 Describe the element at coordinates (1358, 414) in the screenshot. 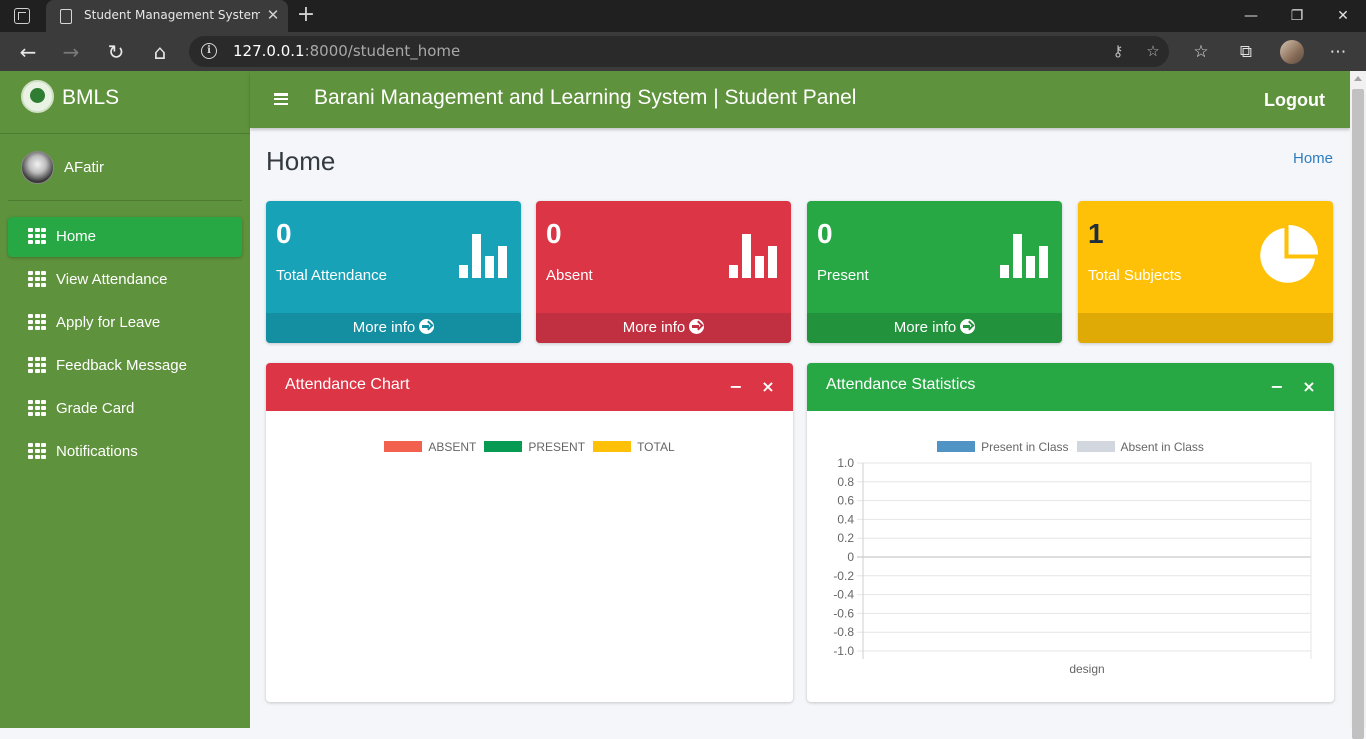

I see `scrollbar-thumb` at that location.